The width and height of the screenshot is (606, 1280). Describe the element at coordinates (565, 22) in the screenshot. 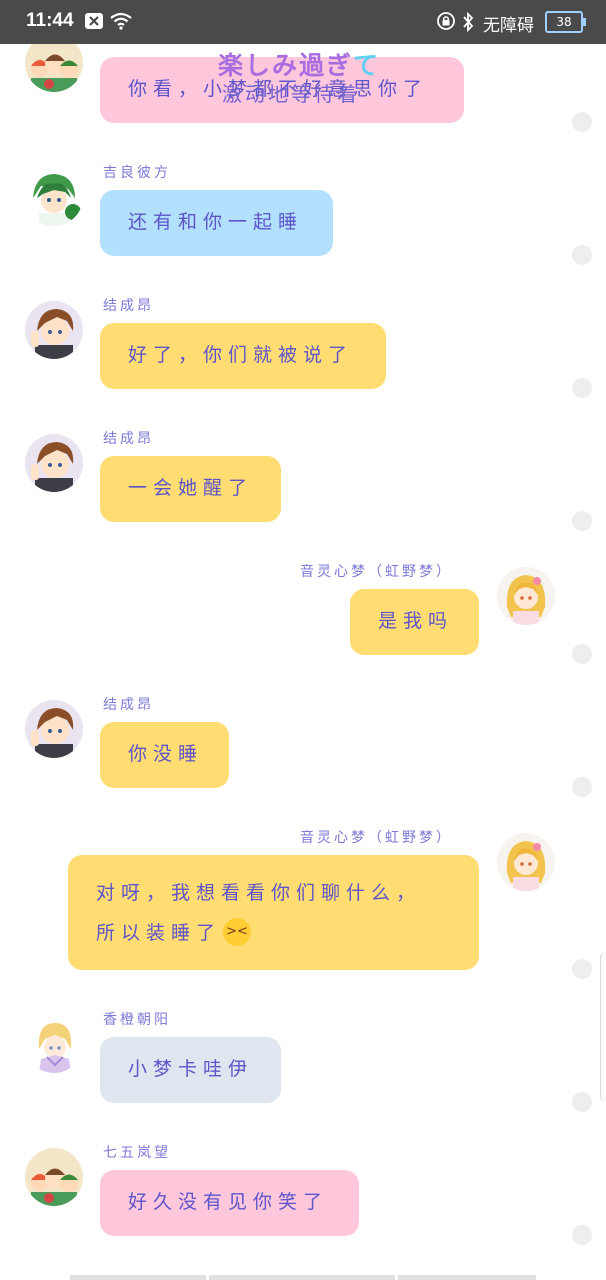

I see `battery-icon: 38` at that location.